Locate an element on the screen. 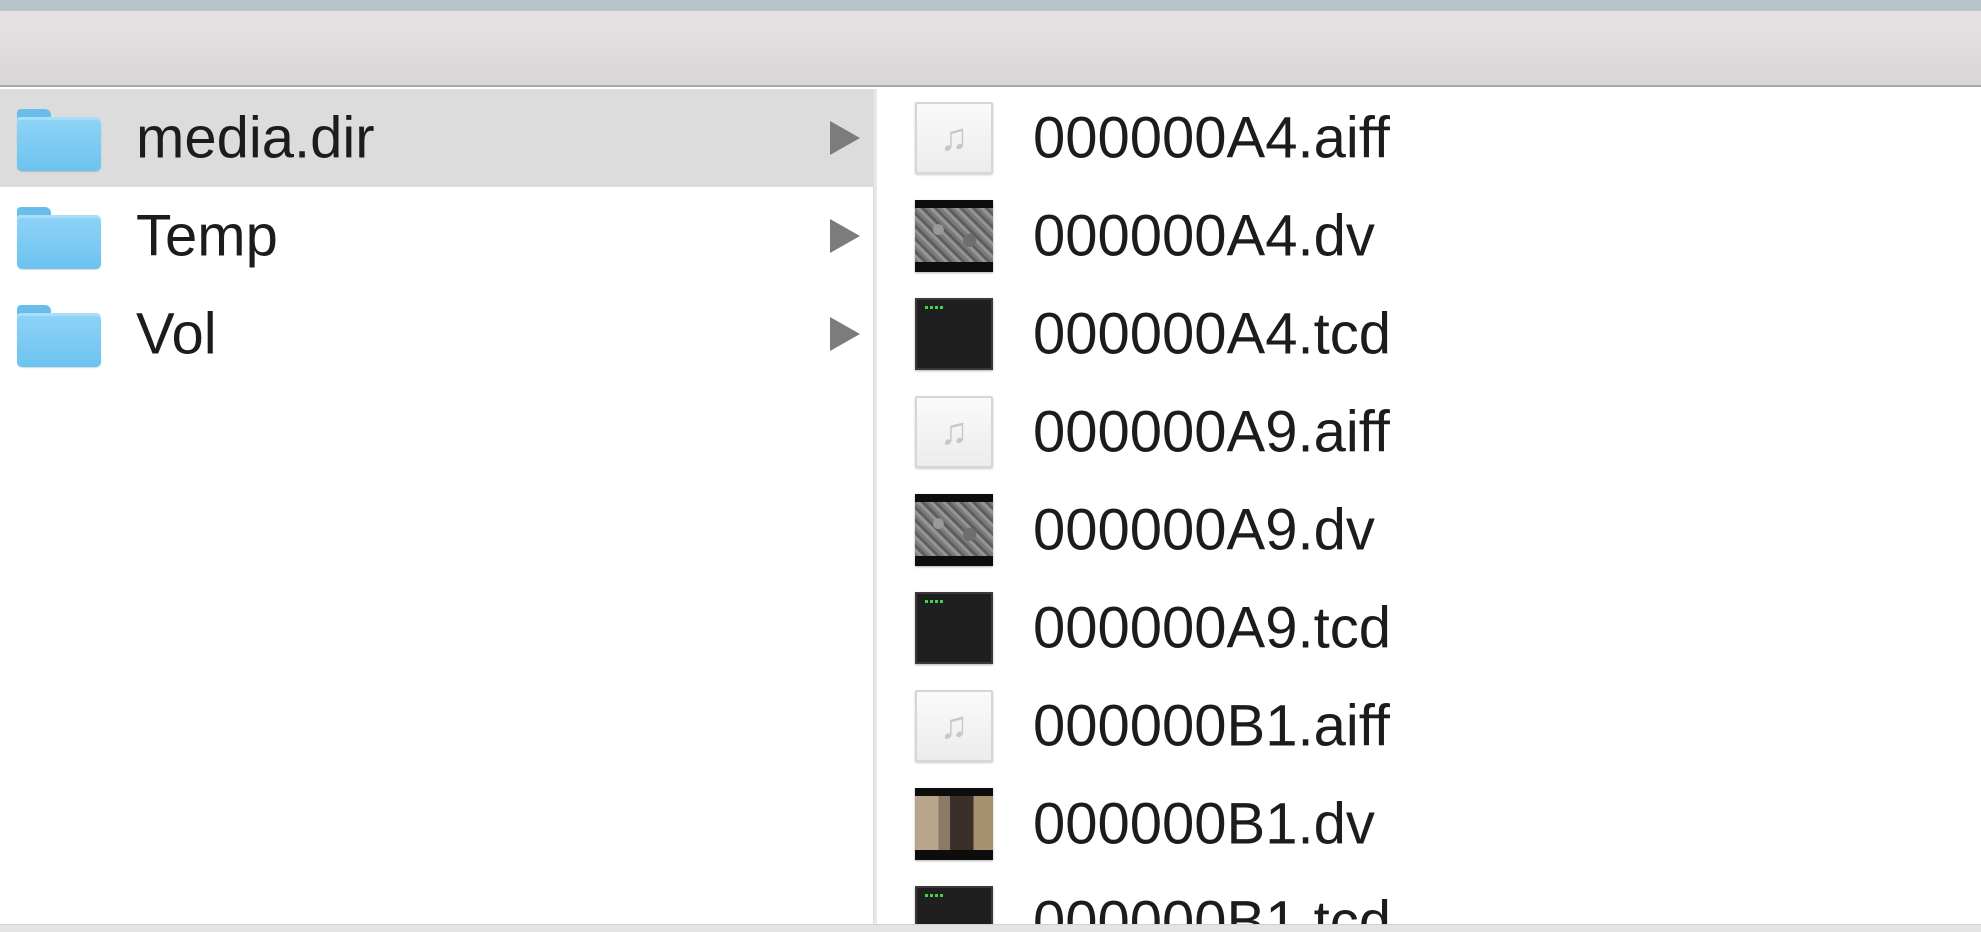 Image resolution: width=1981 pixels, height=932 pixels. file-row: 000000B1.tcd is located at coordinates (1429, 898).